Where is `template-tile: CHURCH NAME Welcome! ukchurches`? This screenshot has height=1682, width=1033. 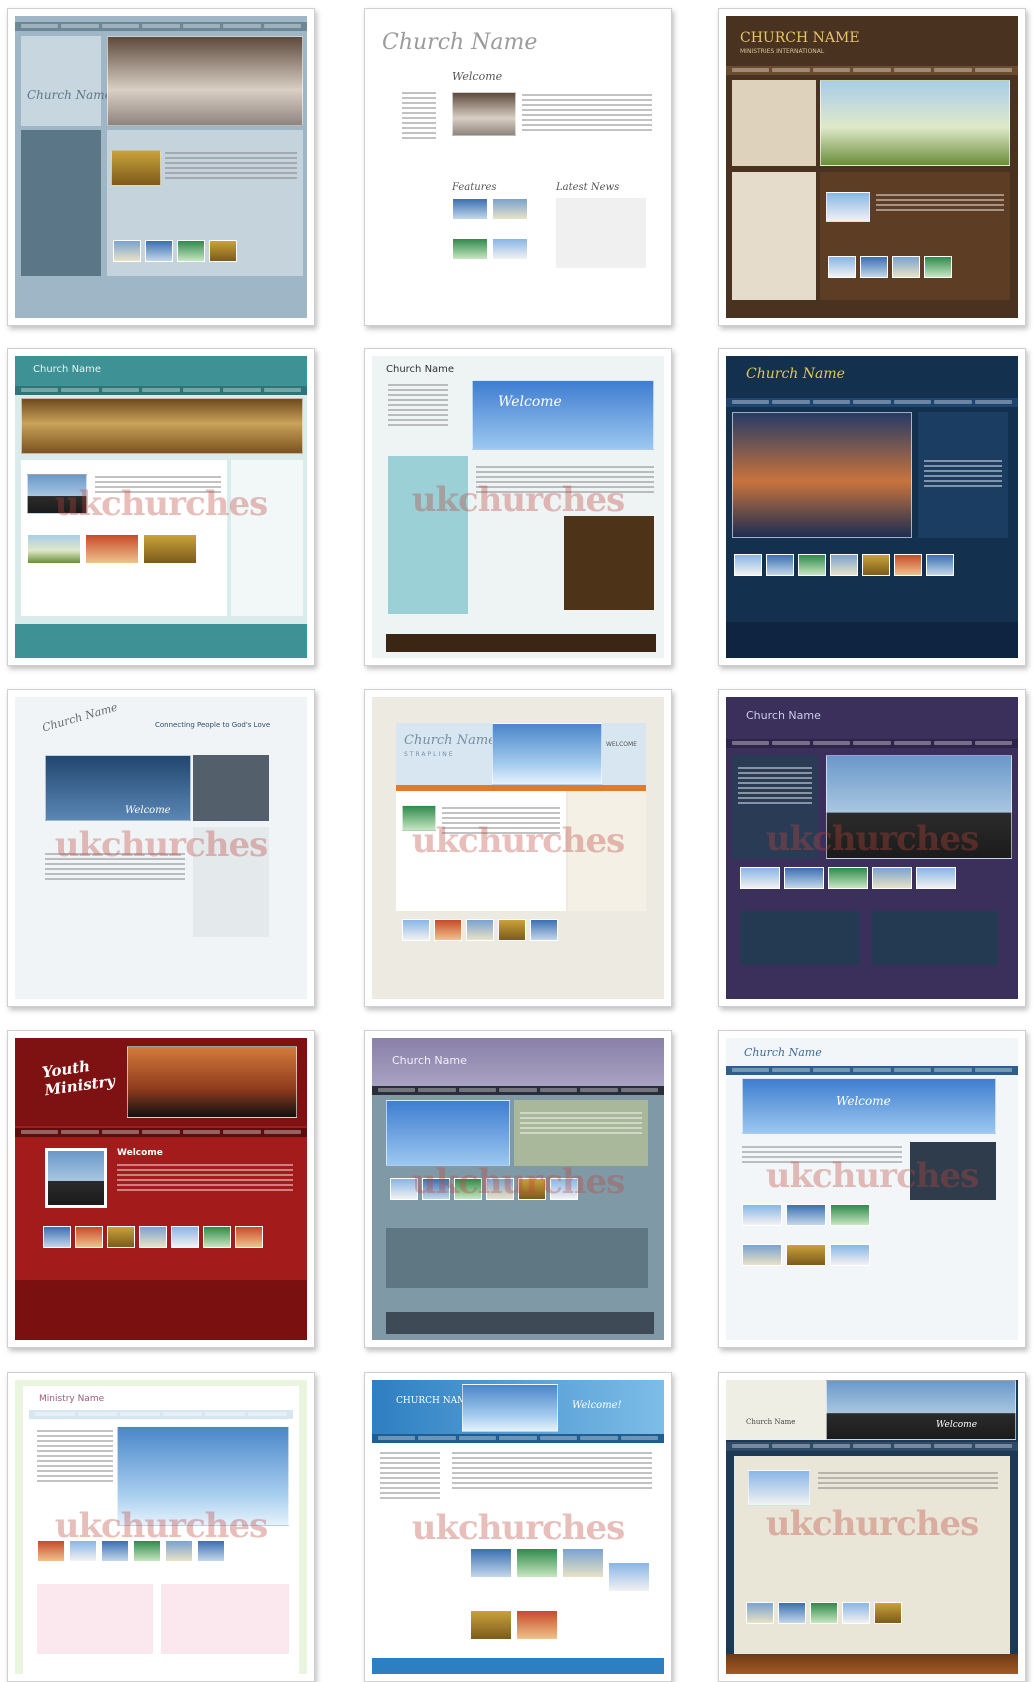 template-tile: CHURCH NAME Welcome! ukchurches is located at coordinates (518, 1527).